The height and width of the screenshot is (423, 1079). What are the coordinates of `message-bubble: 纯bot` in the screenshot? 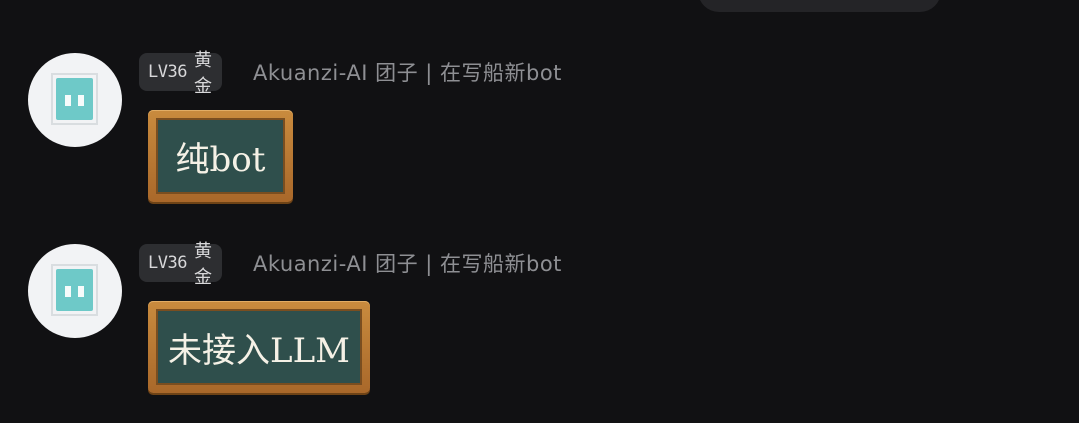 It's located at (220, 156).